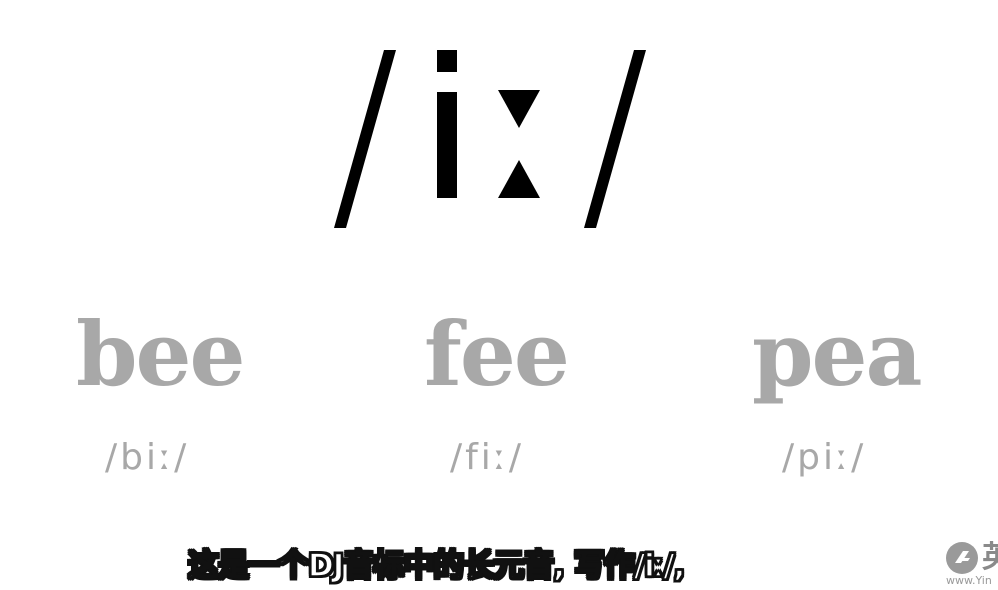 The width and height of the screenshot is (998, 590). What do you see at coordinates (147, 457) in the screenshot?
I see `ipa-bee: /biː/` at bounding box center [147, 457].